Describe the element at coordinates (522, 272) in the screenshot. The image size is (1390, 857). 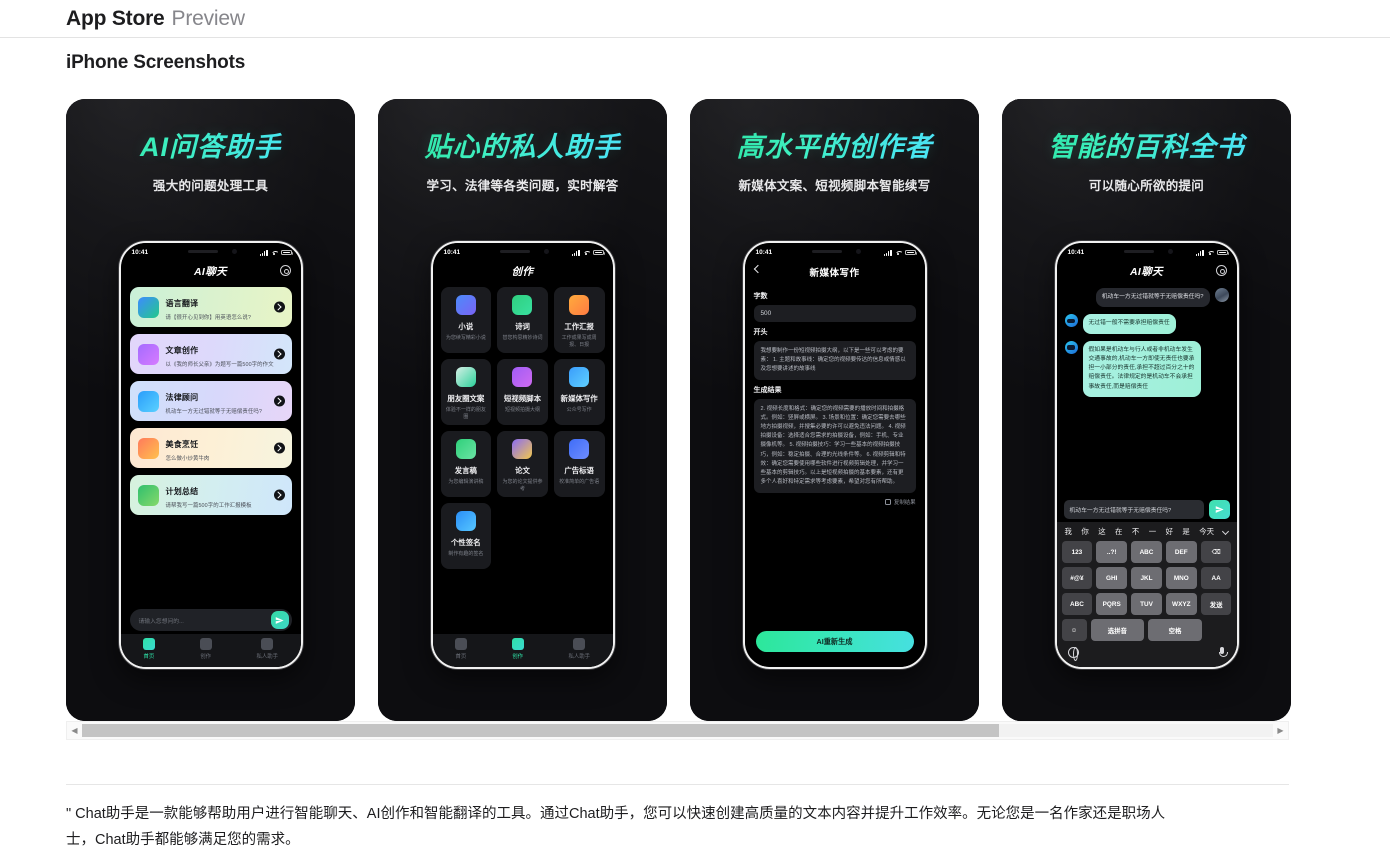
I see `app-title: 创作` at that location.